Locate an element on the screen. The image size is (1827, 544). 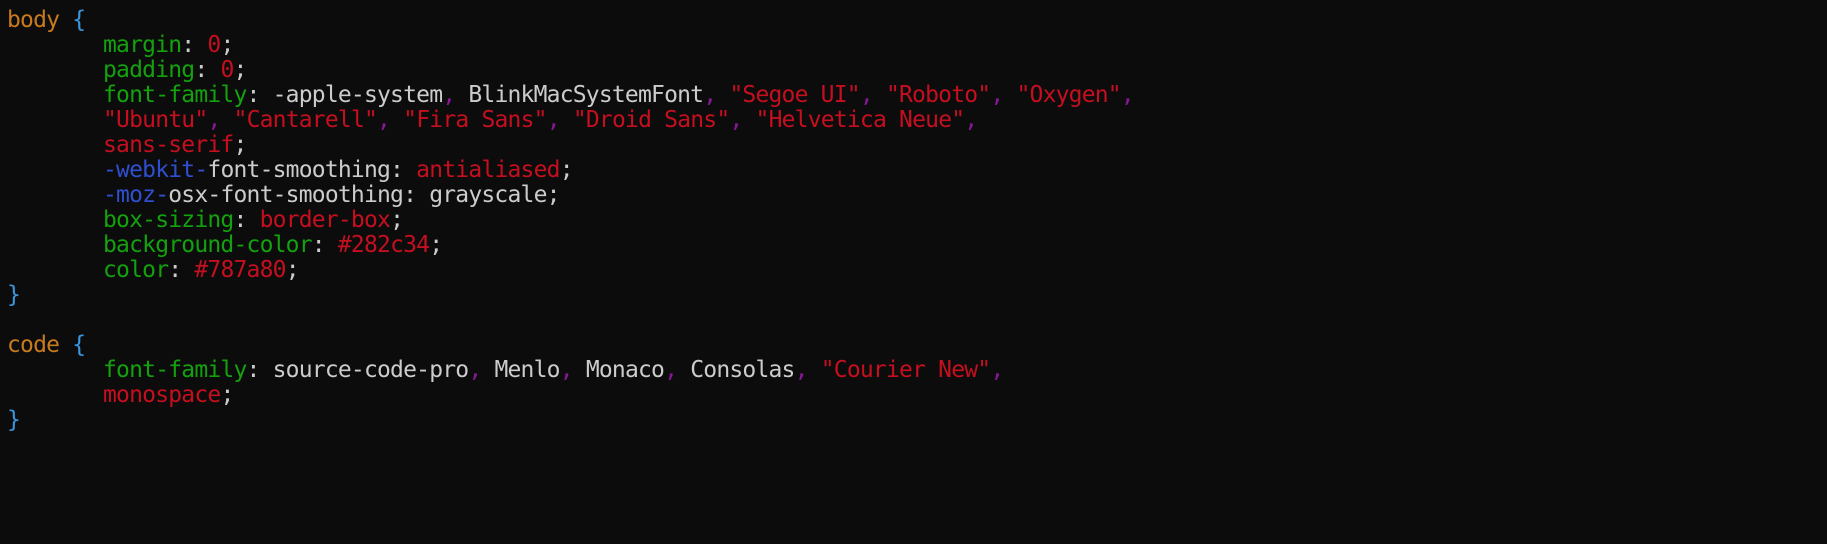
code-token-plain: osx-font-smoothing: grayscale; is located at coordinates (364, 195).